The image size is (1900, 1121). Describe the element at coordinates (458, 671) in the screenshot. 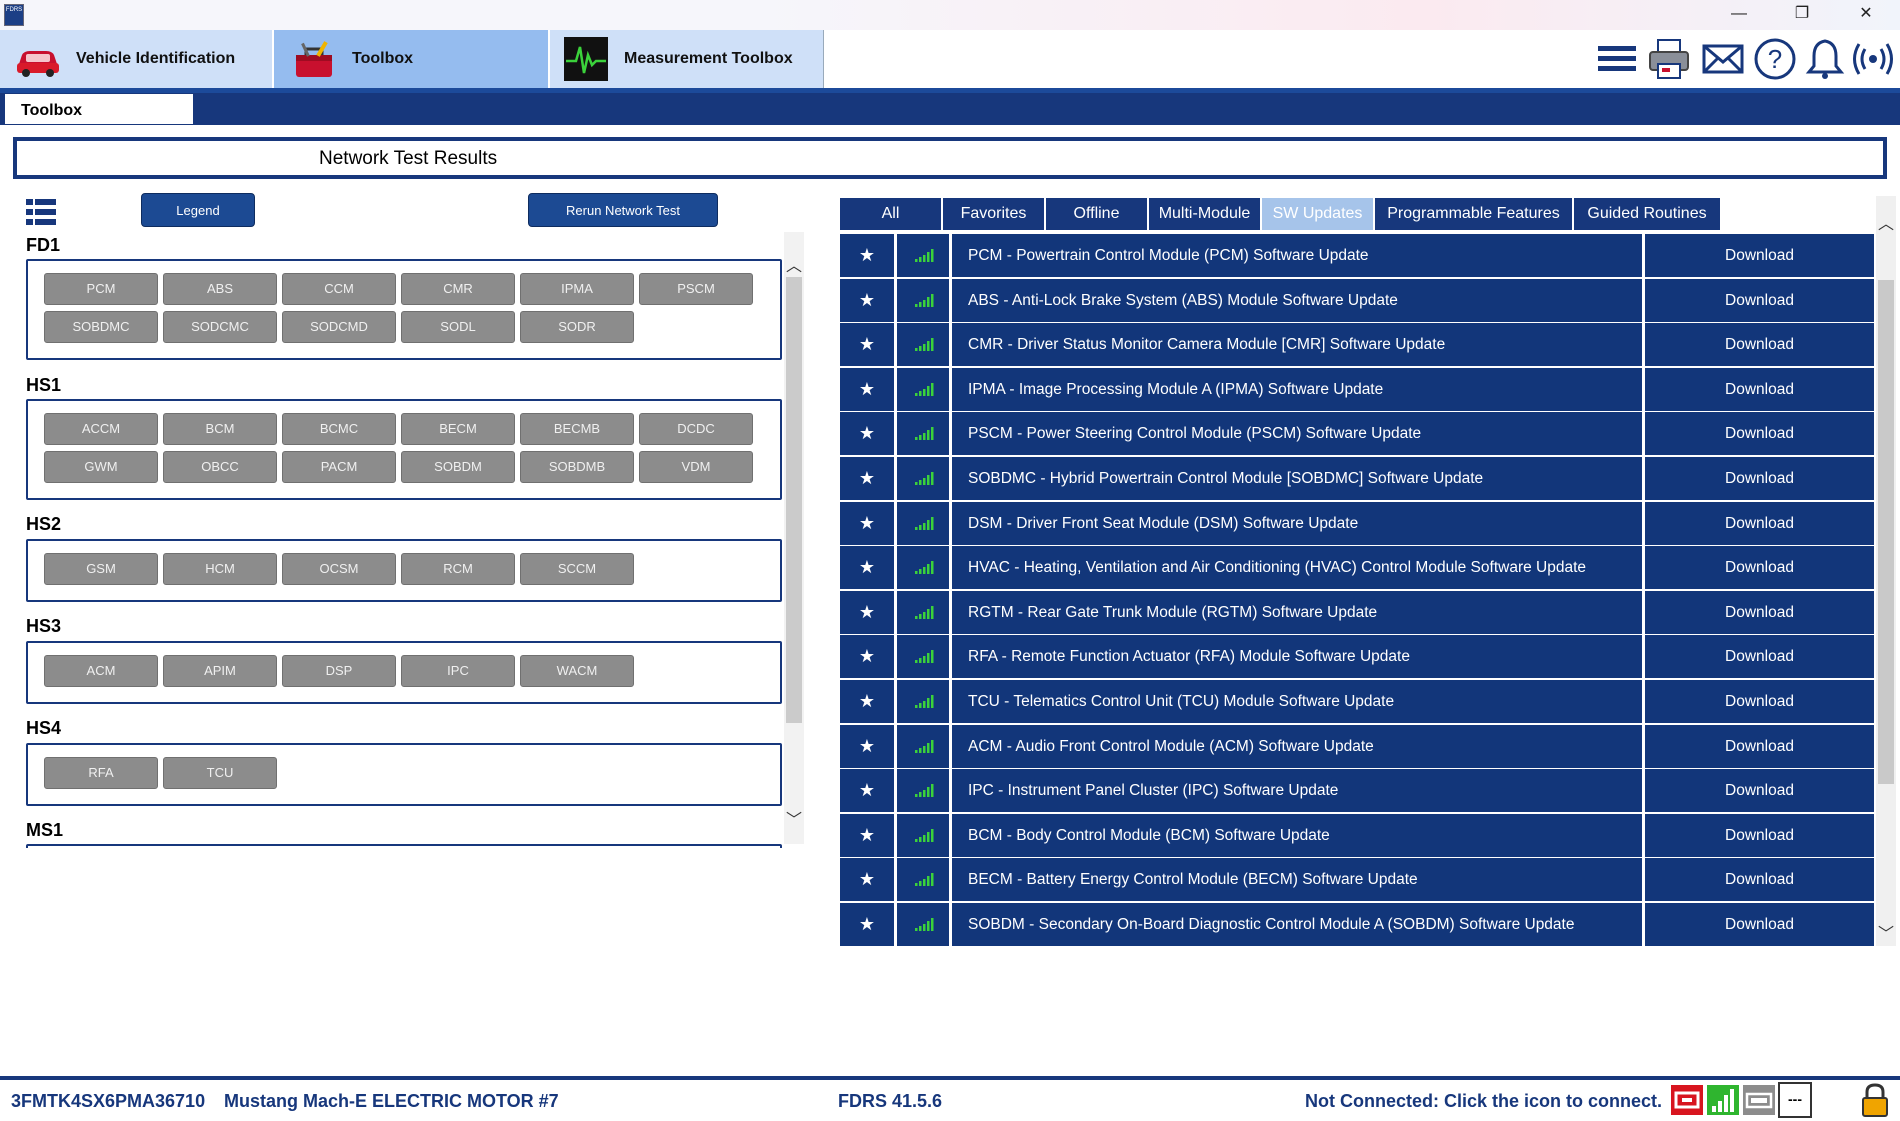

I see `module-button-ipc: IPC` at that location.